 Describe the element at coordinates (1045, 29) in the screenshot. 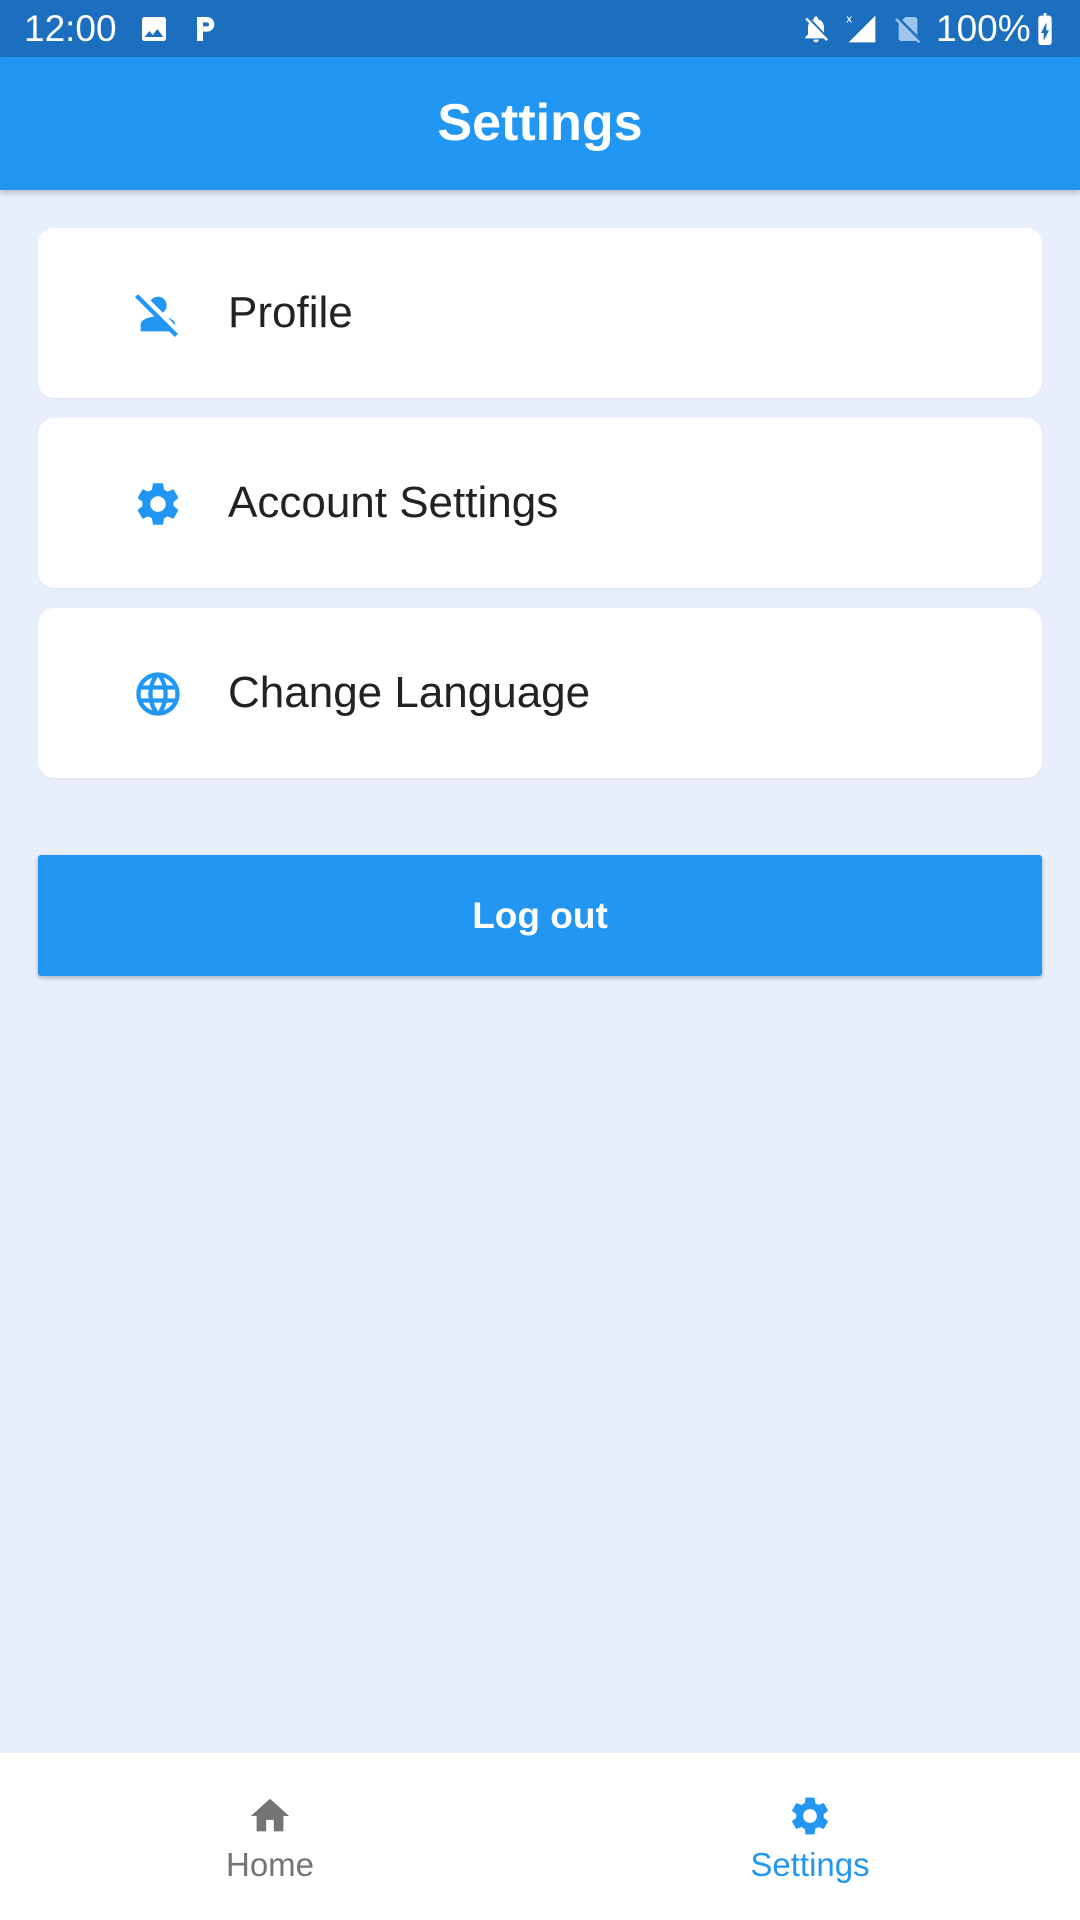

I see `battery-charging-icon` at that location.